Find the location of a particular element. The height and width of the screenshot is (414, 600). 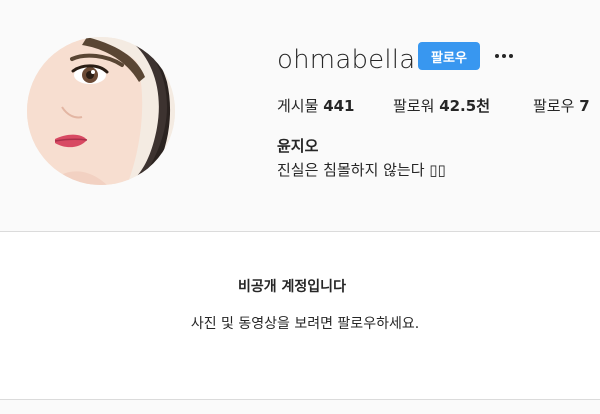

private-account-title: 비공개 계정입니다 is located at coordinates (292, 287).